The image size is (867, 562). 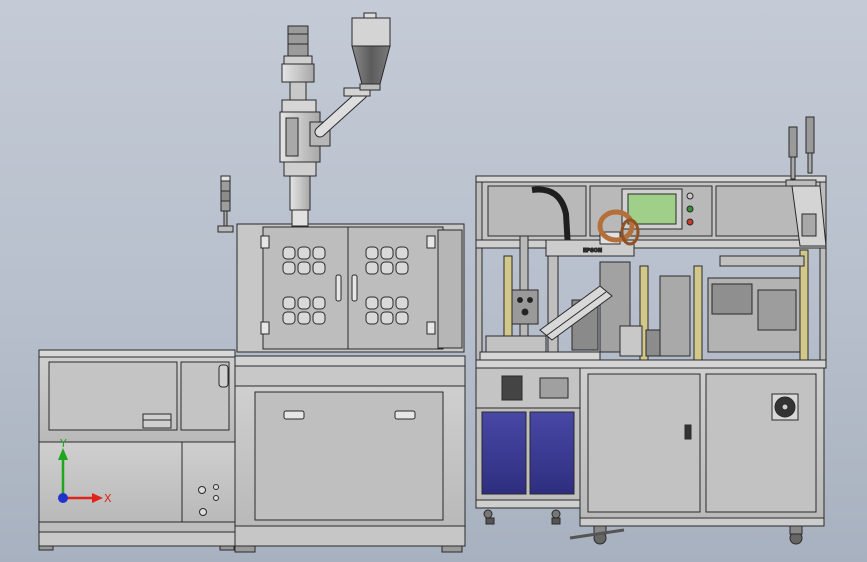 I want to click on robot-brand-label: EPSON, so click(x=592, y=251).